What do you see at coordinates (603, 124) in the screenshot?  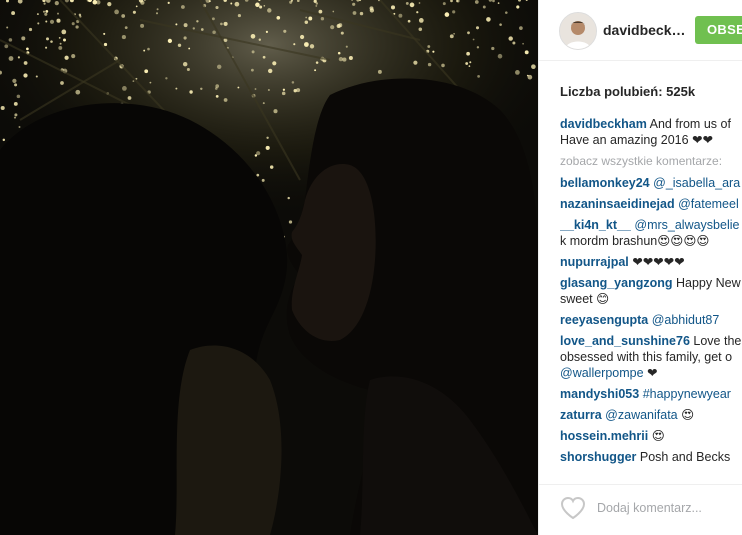 I see `caption-author: davidbeckham` at bounding box center [603, 124].